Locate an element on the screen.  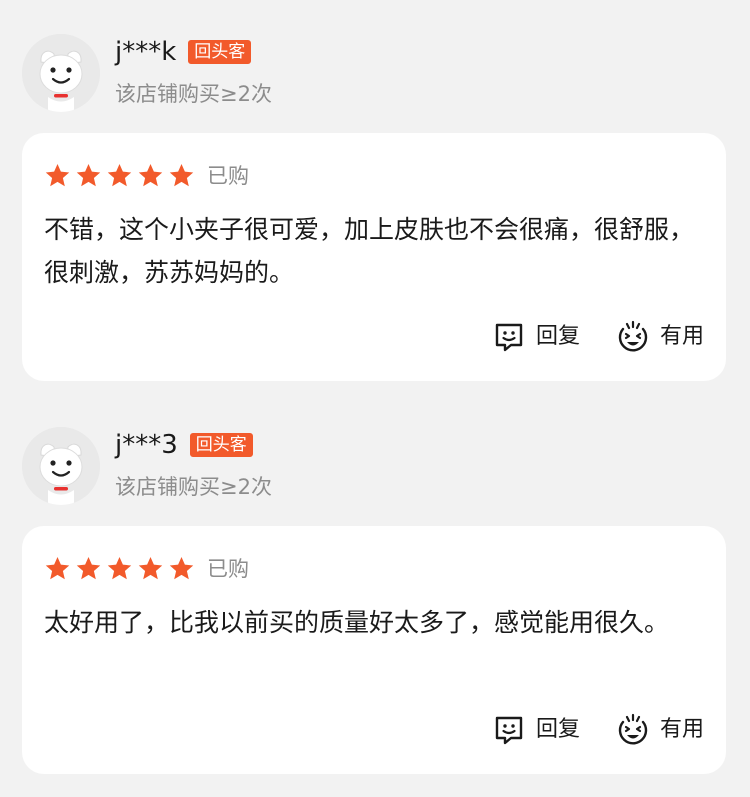
username: j***3 回头客 is located at coordinates (184, 445).